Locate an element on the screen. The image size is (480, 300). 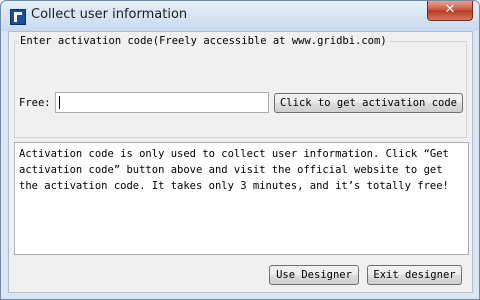
use-designer-button: Use Designer is located at coordinates (314, 275).